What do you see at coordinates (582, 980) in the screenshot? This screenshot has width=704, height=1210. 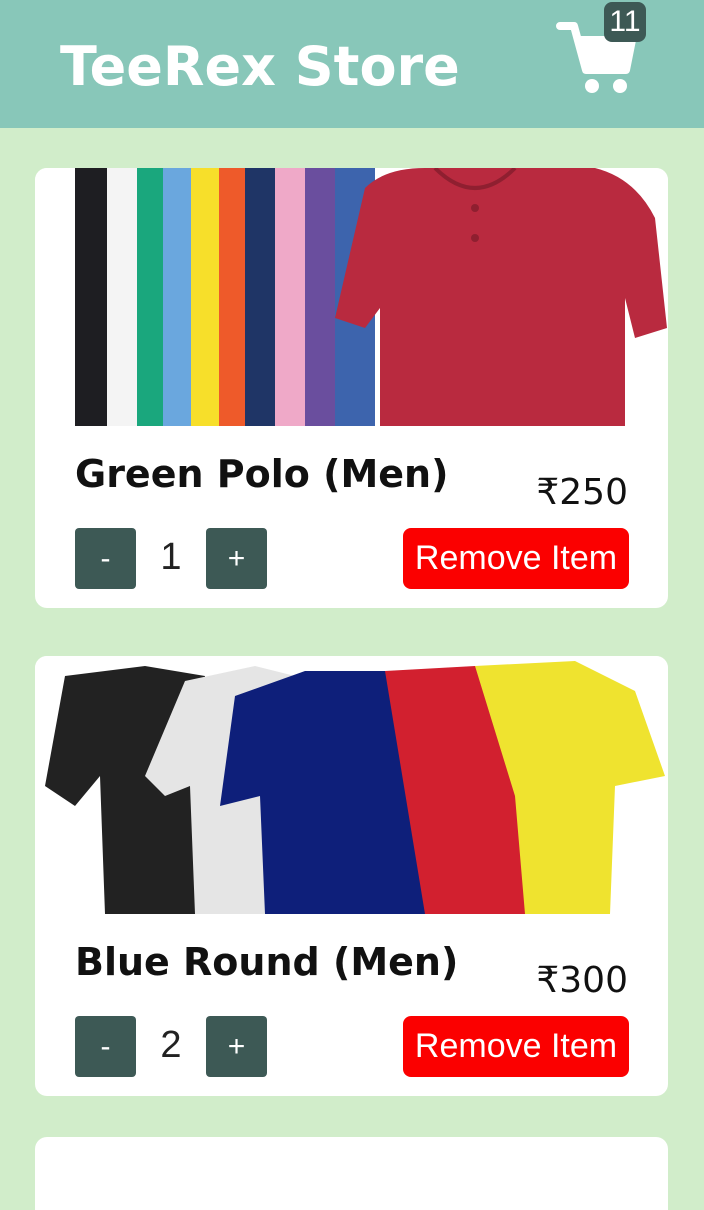 I see `product-price: ₹300` at bounding box center [582, 980].